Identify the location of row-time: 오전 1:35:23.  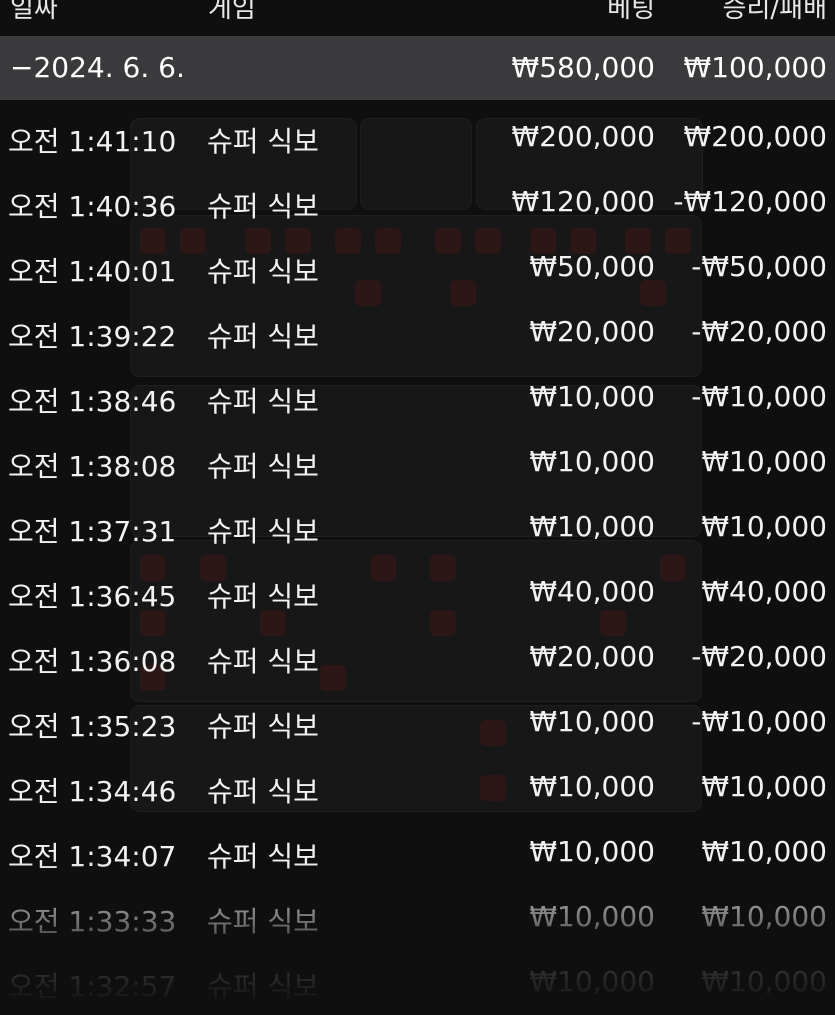
(92, 726).